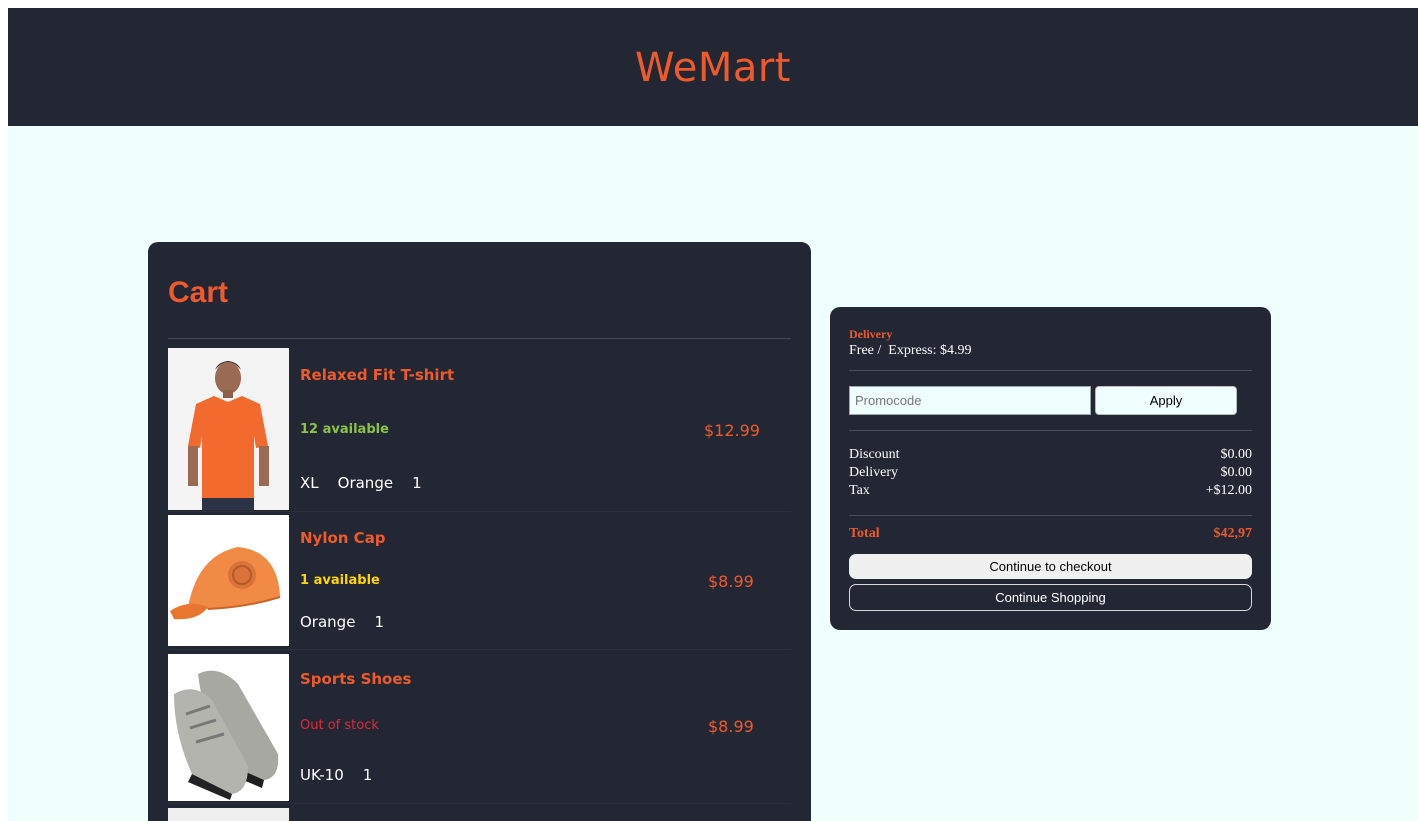 This screenshot has height=821, width=1418. I want to click on total-row: Total $42,97, so click(1050, 534).